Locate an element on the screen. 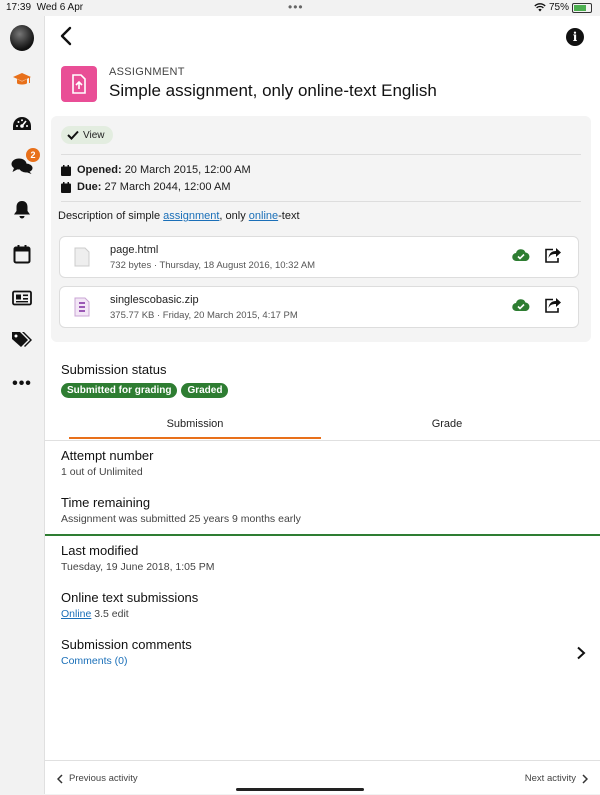 The image size is (600, 795). file-name: page.html is located at coordinates (134, 250).